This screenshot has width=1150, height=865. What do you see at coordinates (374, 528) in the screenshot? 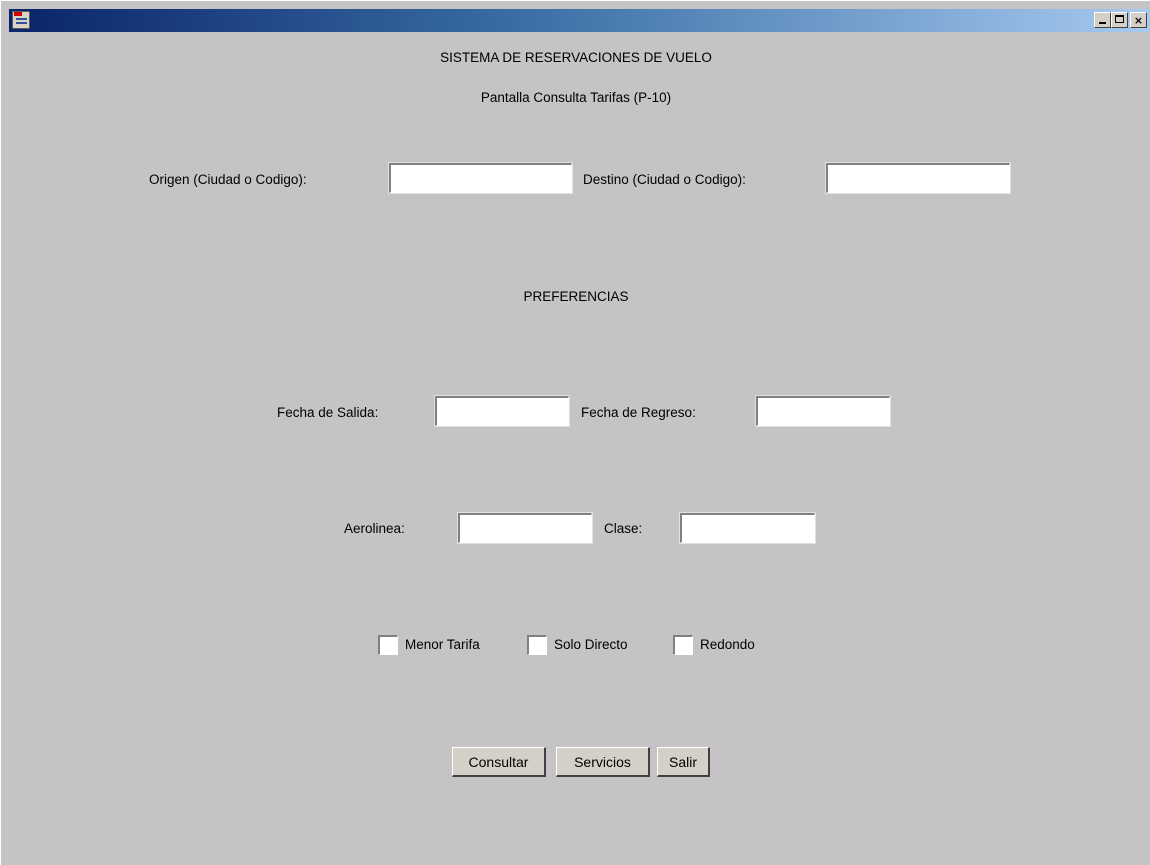
I see `airline-label: Aerolinea:` at bounding box center [374, 528].